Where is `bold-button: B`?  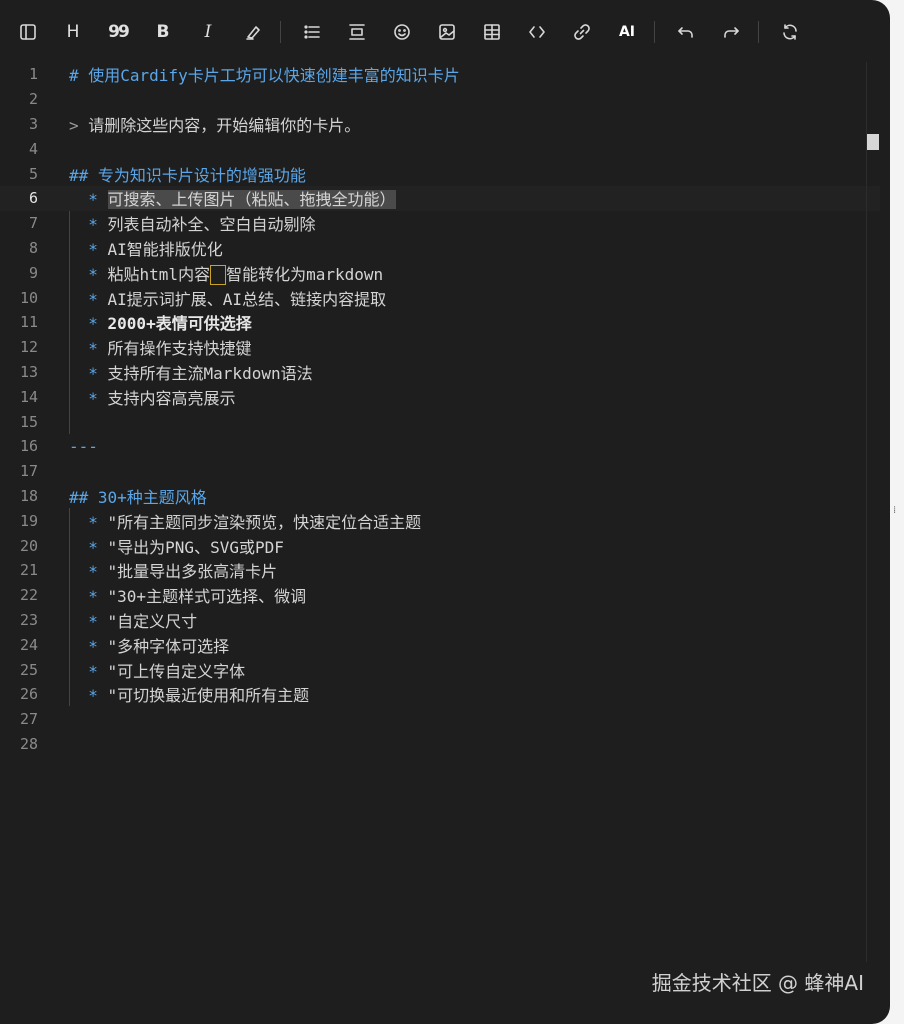 bold-button: B is located at coordinates (163, 32).